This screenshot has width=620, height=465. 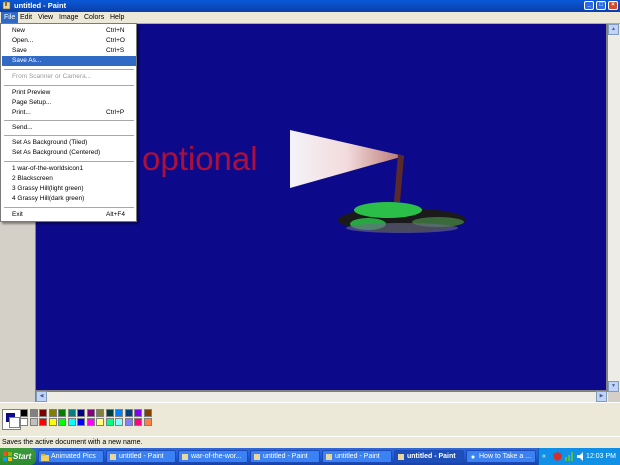 I want to click on minimize-button: _, so click(x=589, y=5).